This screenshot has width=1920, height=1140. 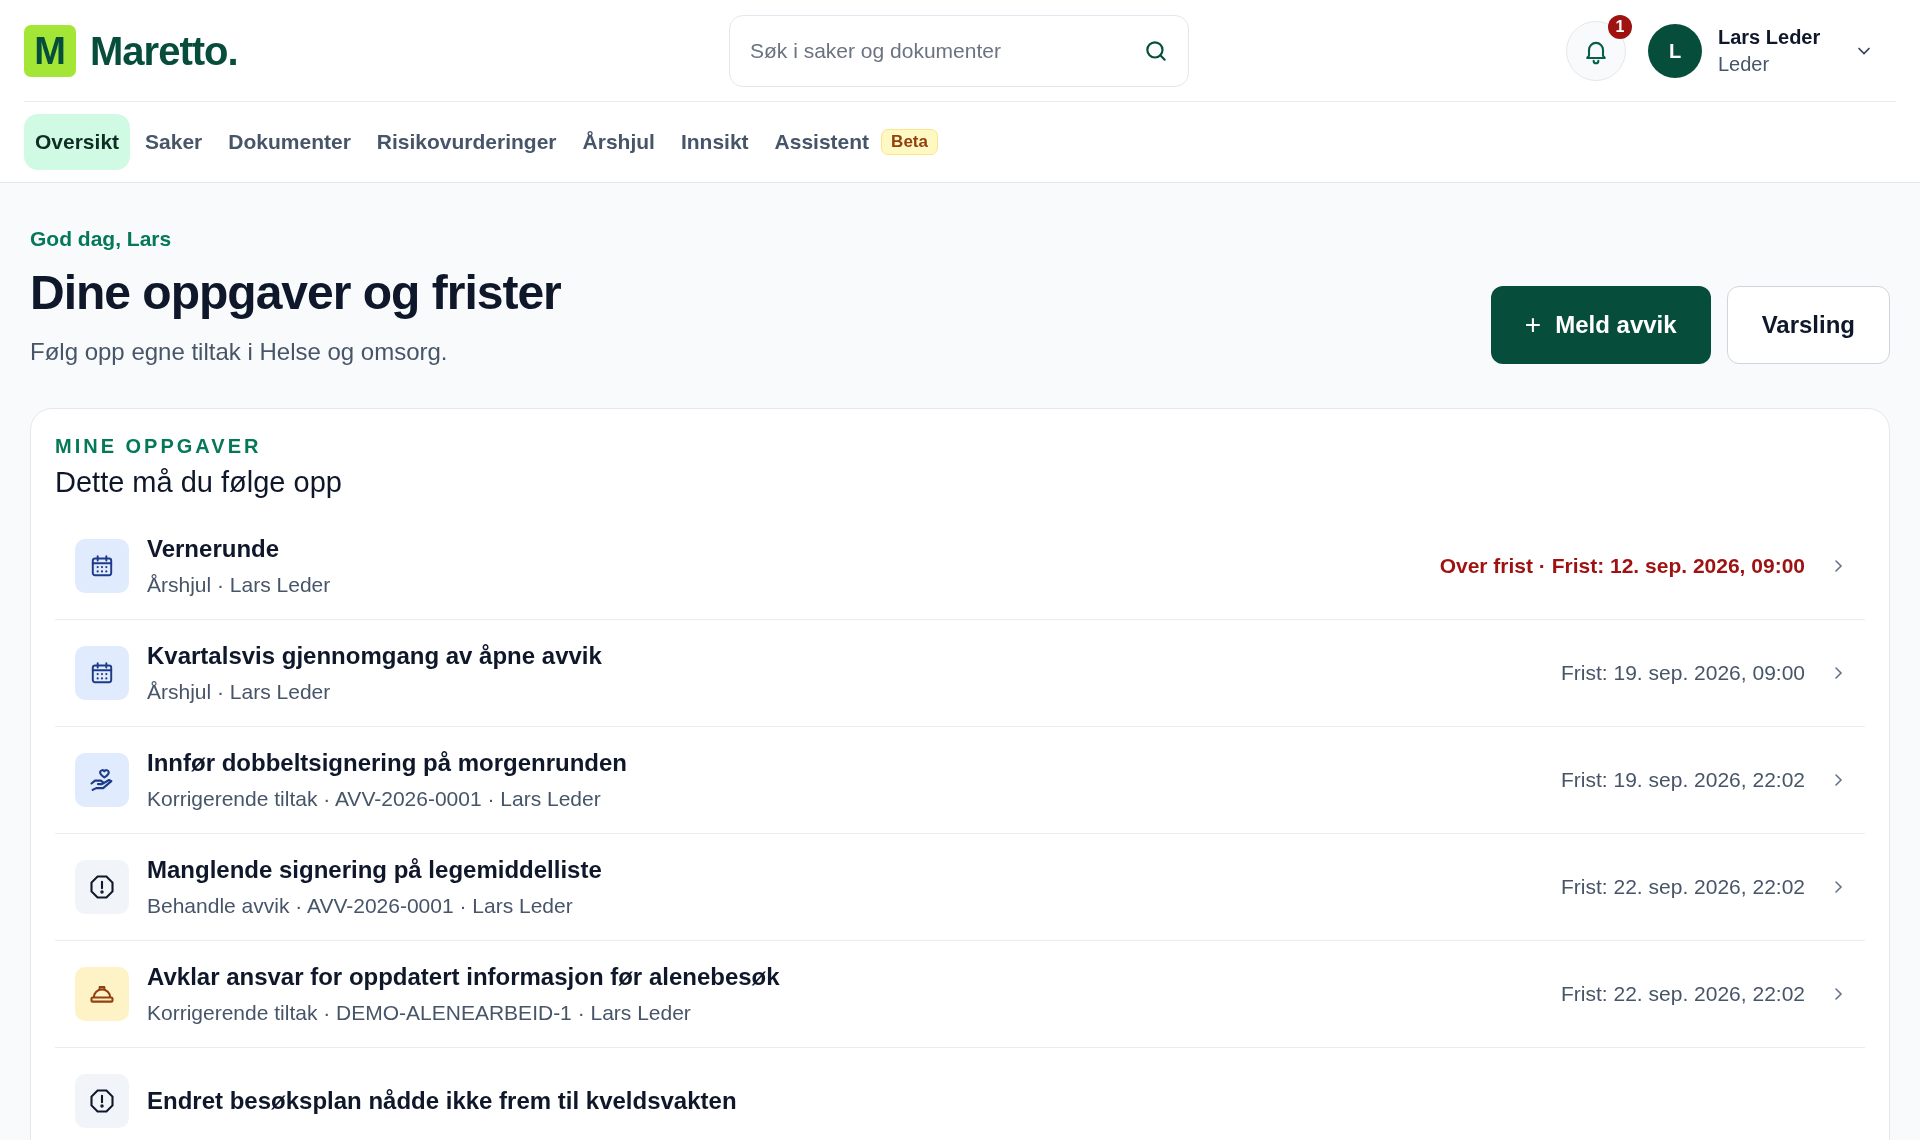 What do you see at coordinates (164, 51) in the screenshot?
I see `brand-name: Maretto.` at bounding box center [164, 51].